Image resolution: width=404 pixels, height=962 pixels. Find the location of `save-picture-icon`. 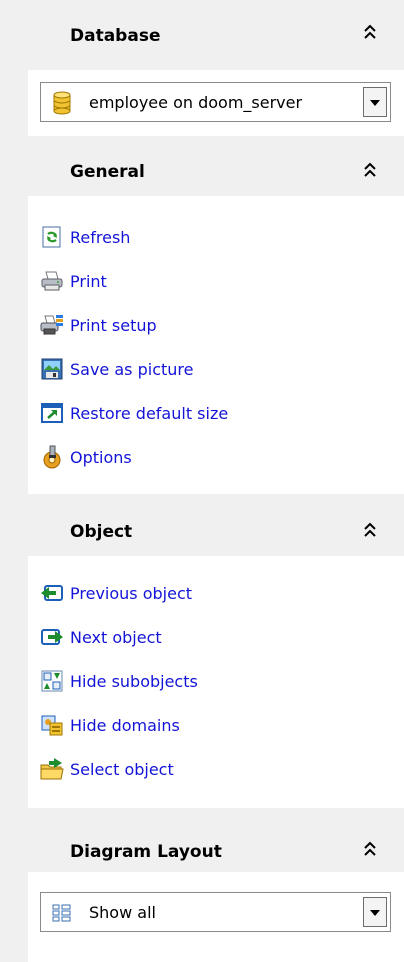

save-picture-icon is located at coordinates (52, 369).